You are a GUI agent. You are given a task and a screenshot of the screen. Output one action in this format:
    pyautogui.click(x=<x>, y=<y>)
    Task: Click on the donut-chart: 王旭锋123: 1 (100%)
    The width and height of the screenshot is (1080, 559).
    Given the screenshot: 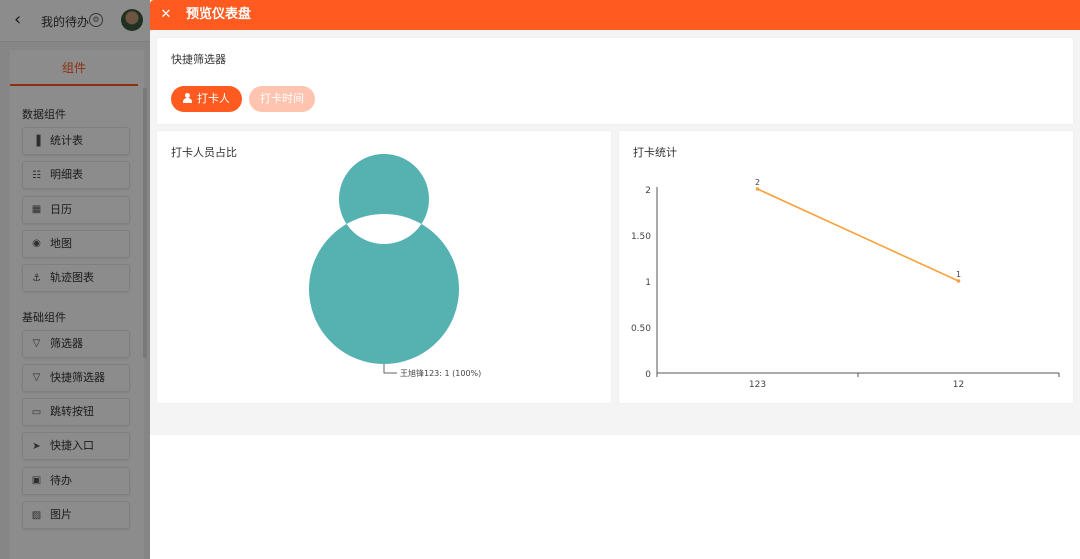 What is the action you would take?
    pyautogui.click(x=394, y=266)
    